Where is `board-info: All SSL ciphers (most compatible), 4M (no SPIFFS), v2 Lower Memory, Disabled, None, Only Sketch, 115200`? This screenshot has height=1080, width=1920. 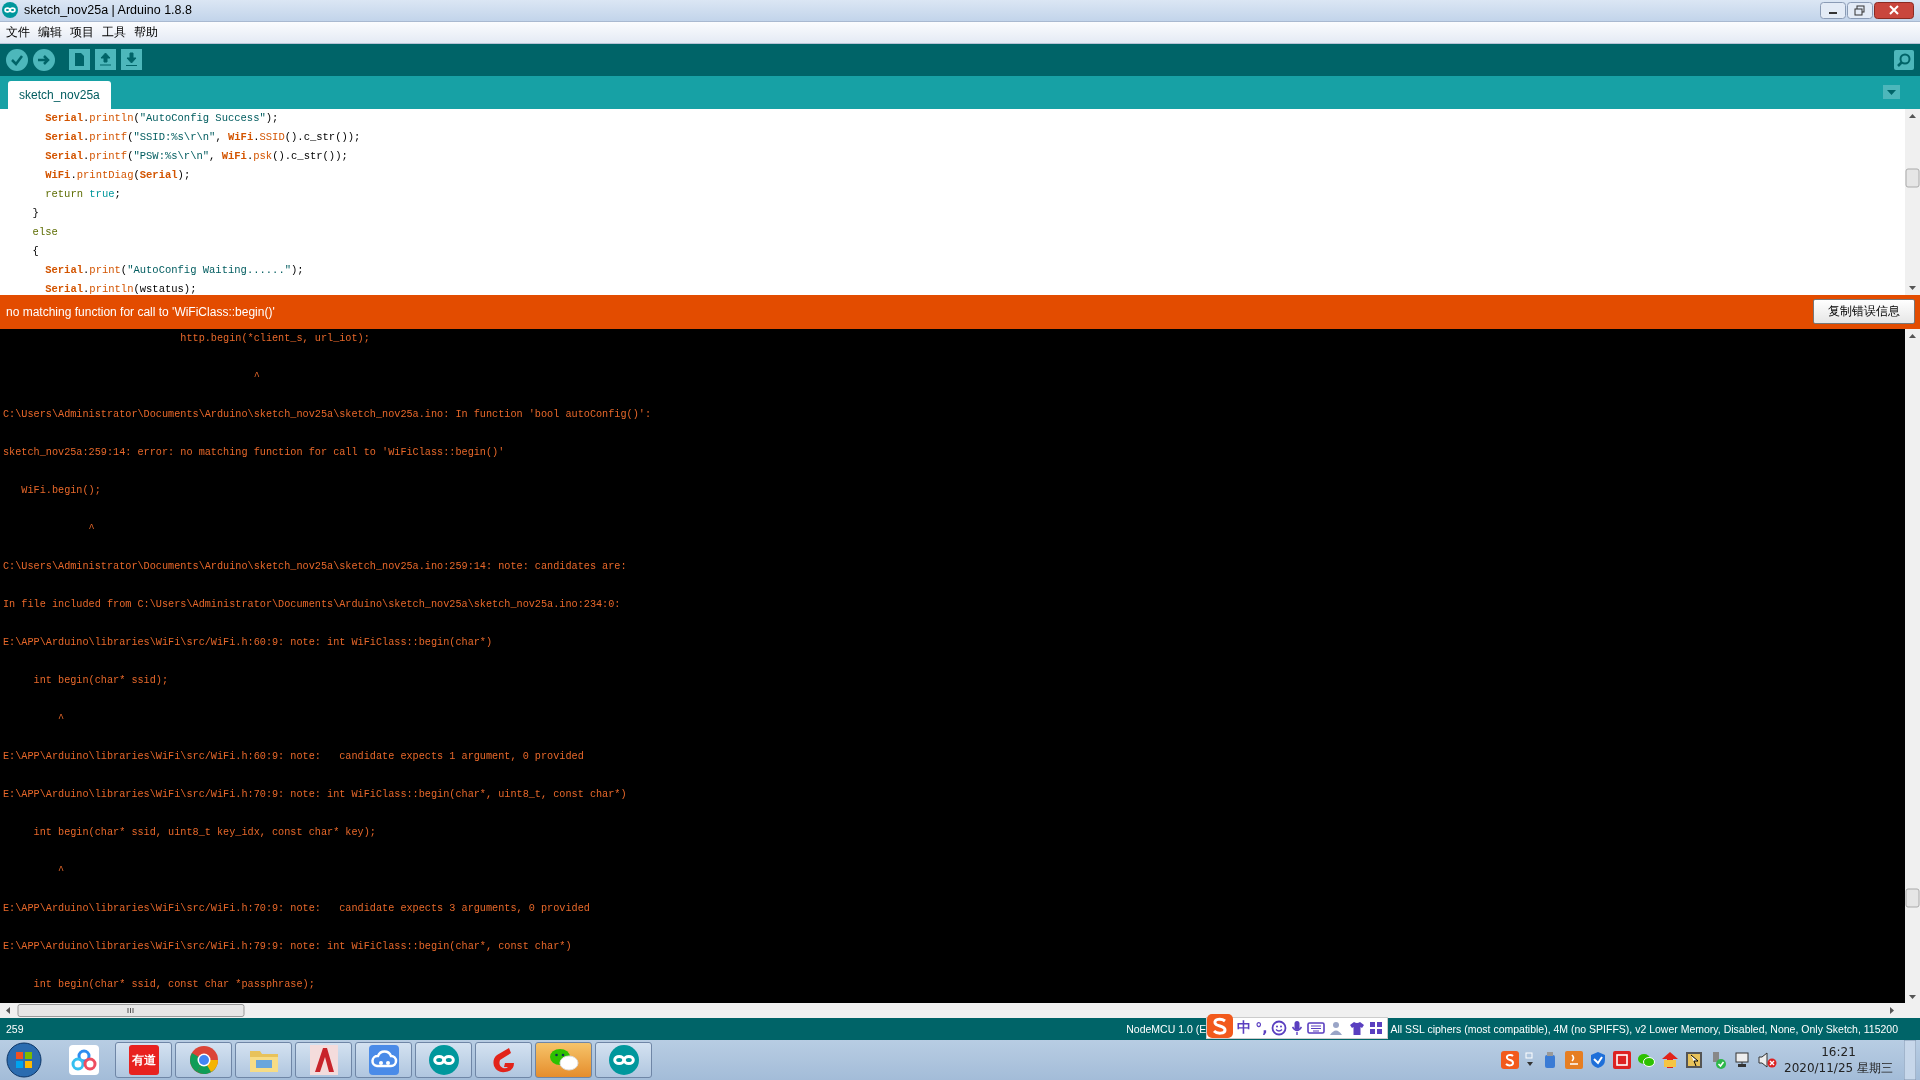 board-info: All SSL ciphers (most compatible), 4M (no SPIFFS), v2 Lower Memory, Disabled, None, Only Sketch, 115200 is located at coordinates (1644, 1029).